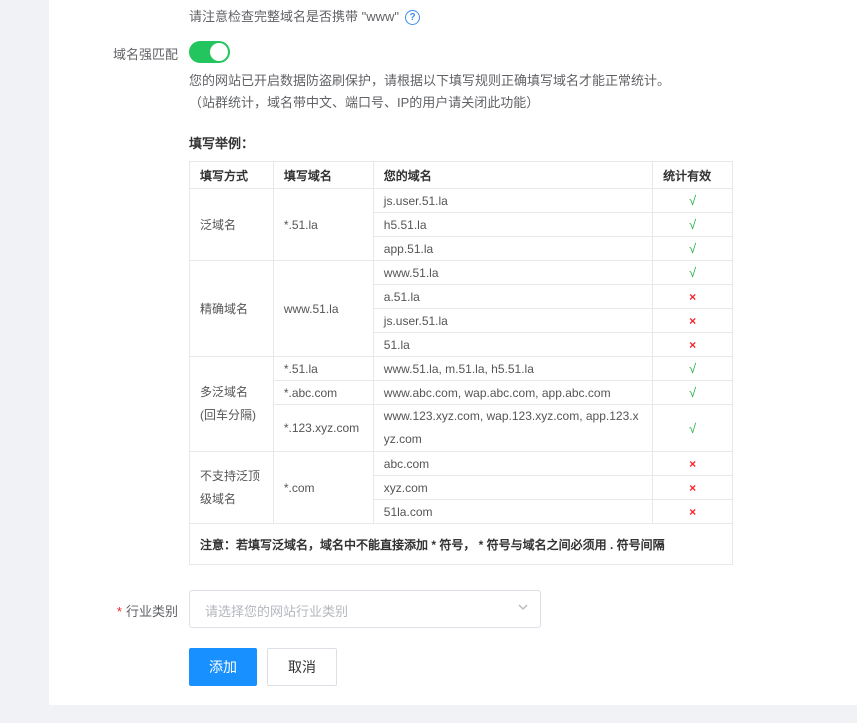 This screenshot has width=857, height=723. I want to click on col-header: 填写域名, so click(323, 175).